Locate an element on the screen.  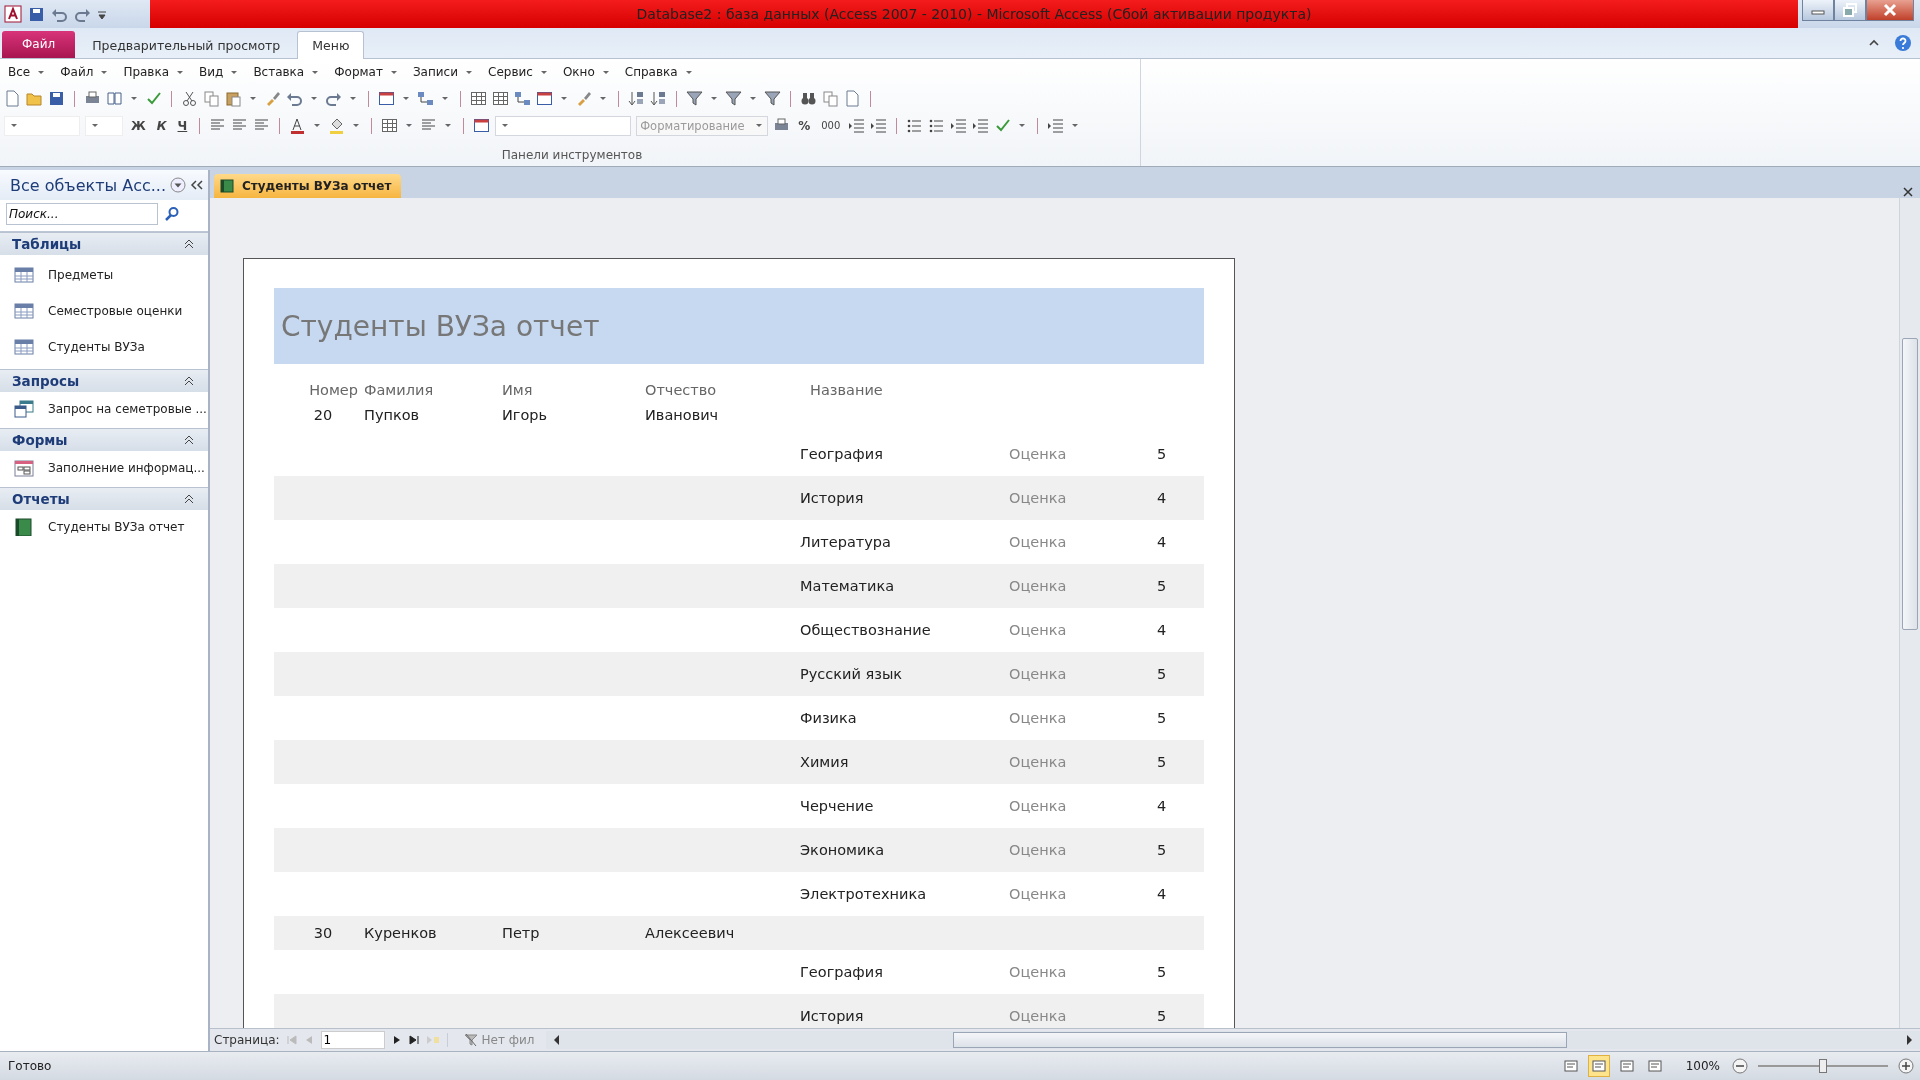
close-button is located at coordinates (1890, 10).